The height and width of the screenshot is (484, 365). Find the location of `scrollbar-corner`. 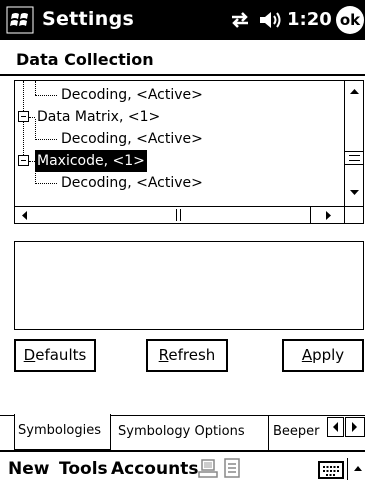

scrollbar-corner is located at coordinates (353, 214).